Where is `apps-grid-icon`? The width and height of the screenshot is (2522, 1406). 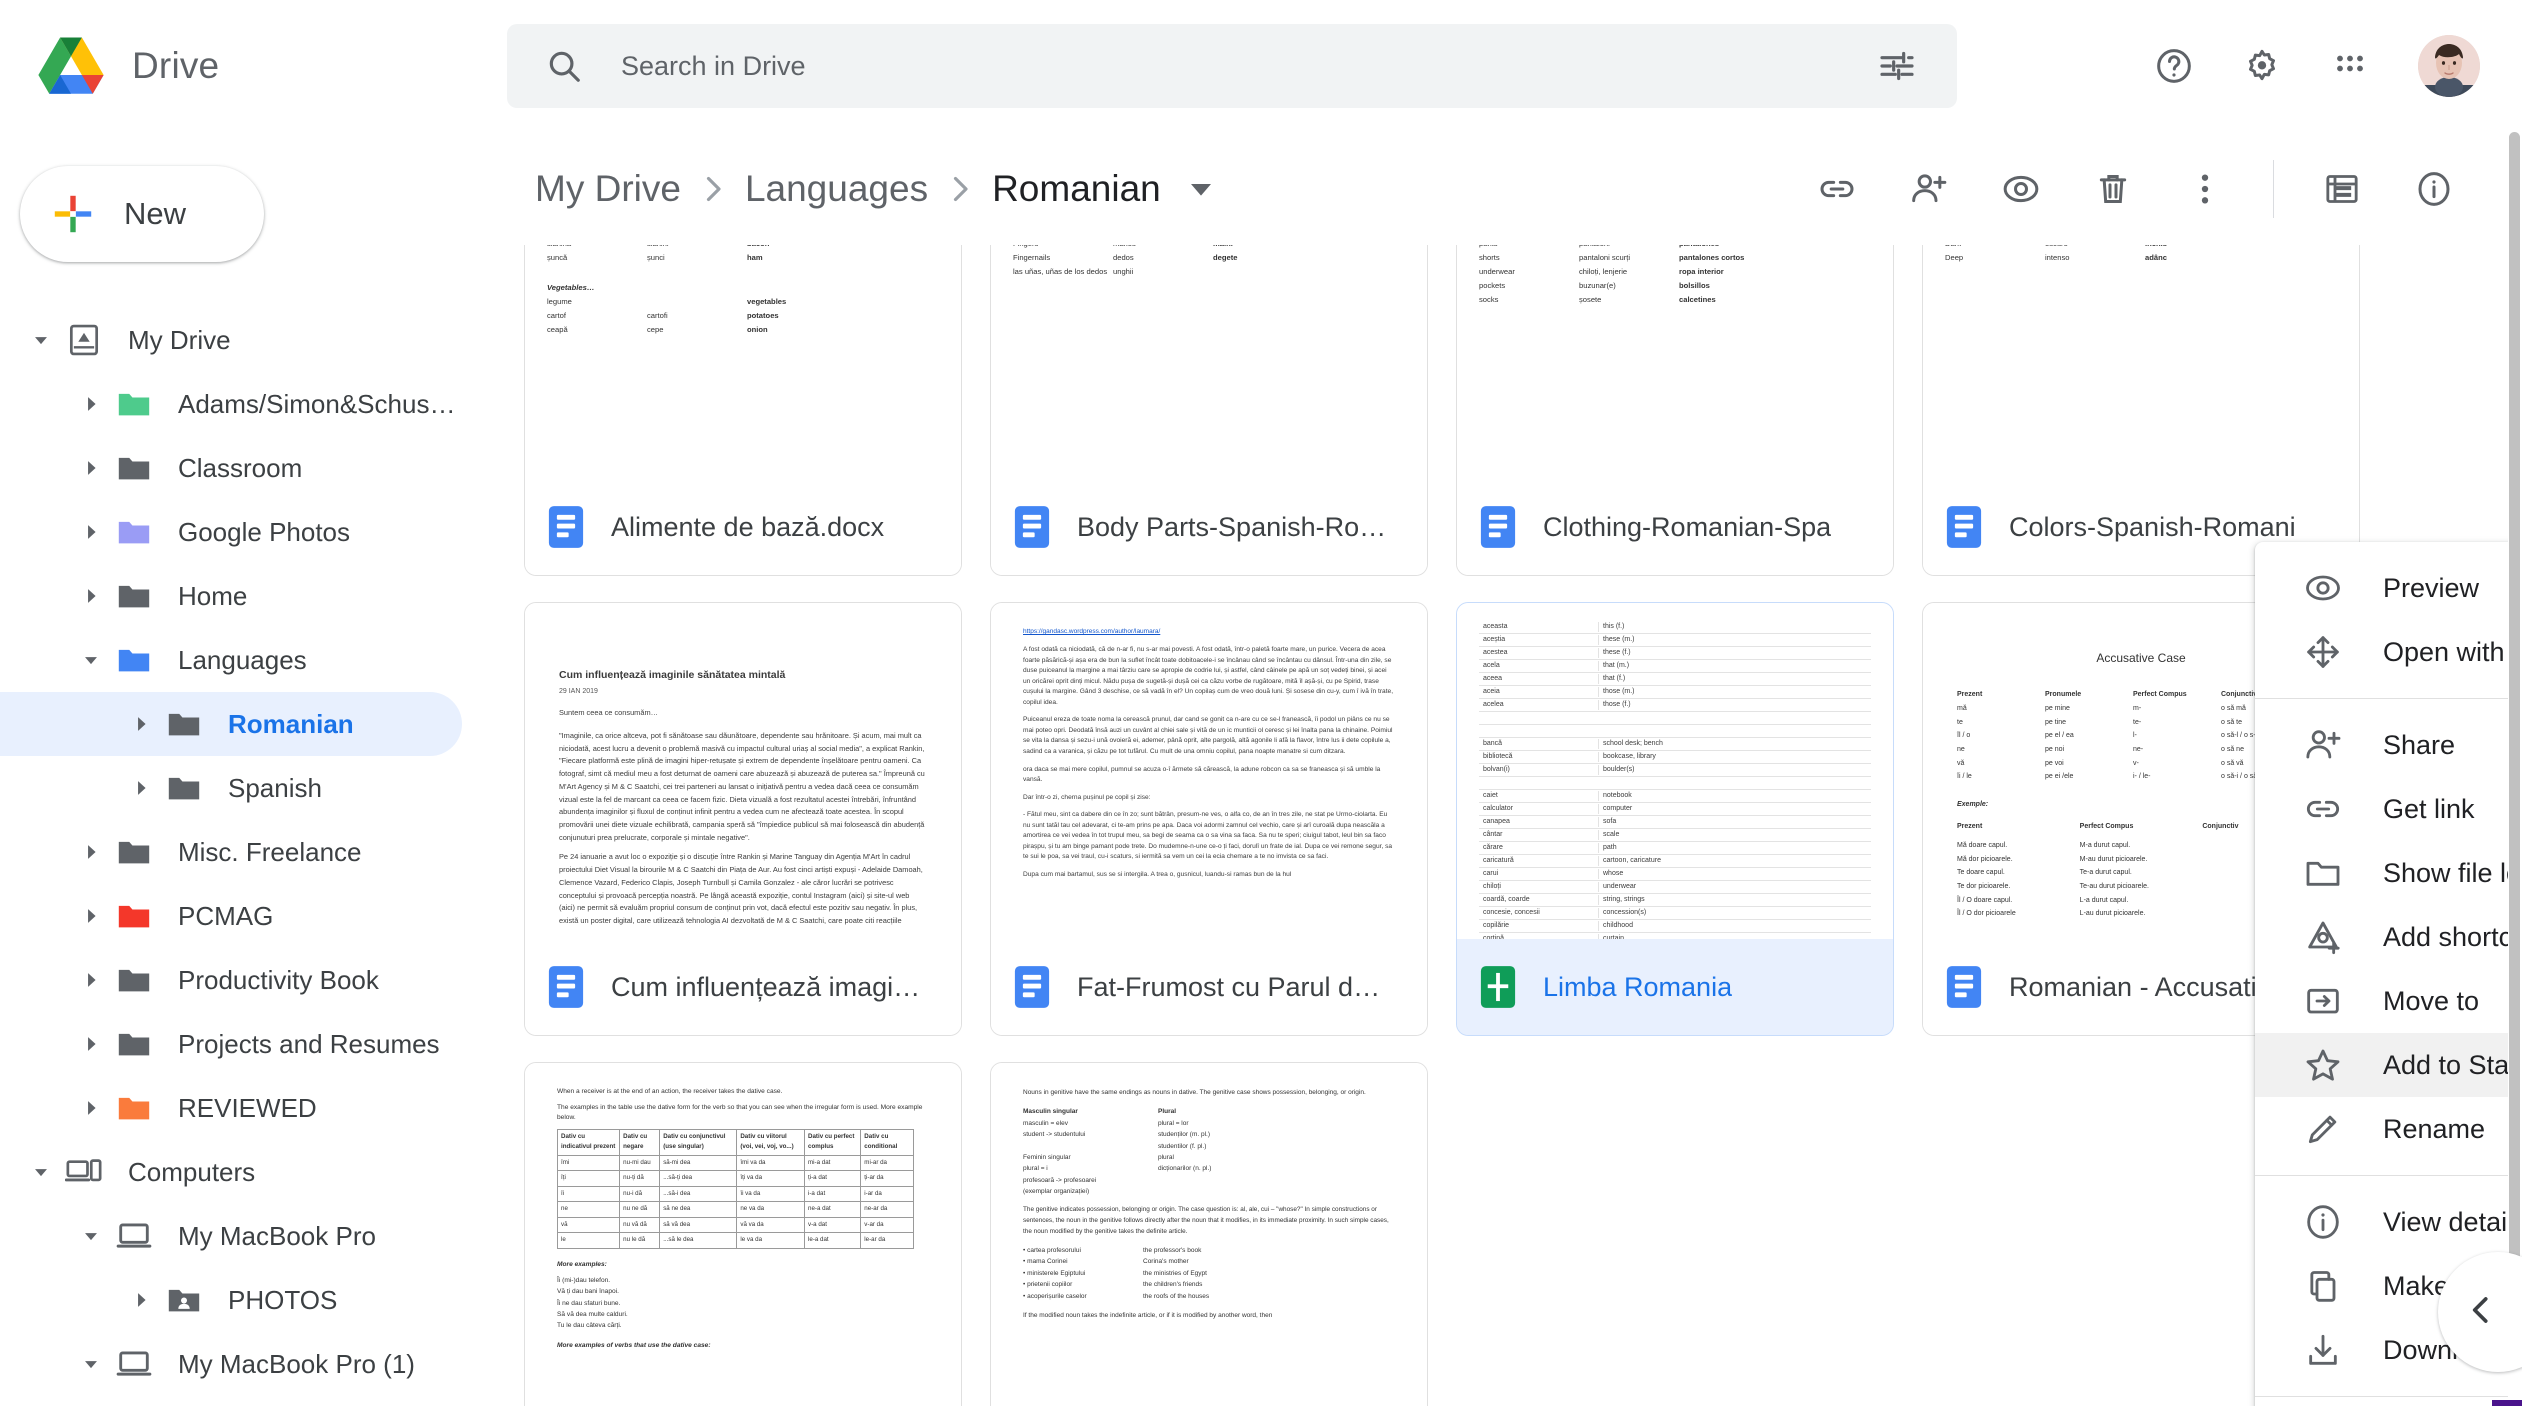 apps-grid-icon is located at coordinates (2350, 66).